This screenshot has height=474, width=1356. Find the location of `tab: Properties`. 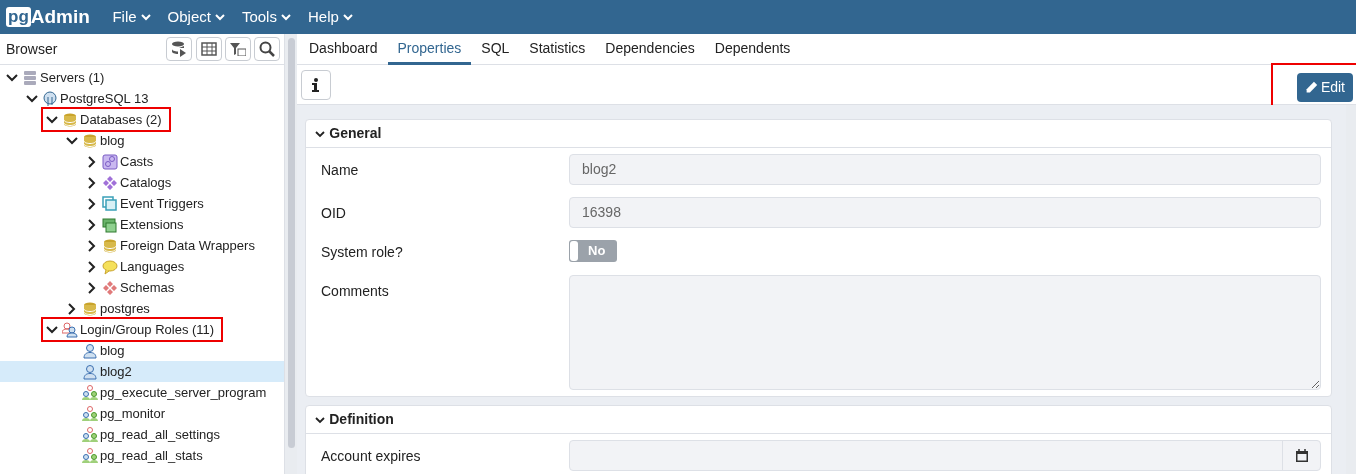

tab: Properties is located at coordinates (429, 49).